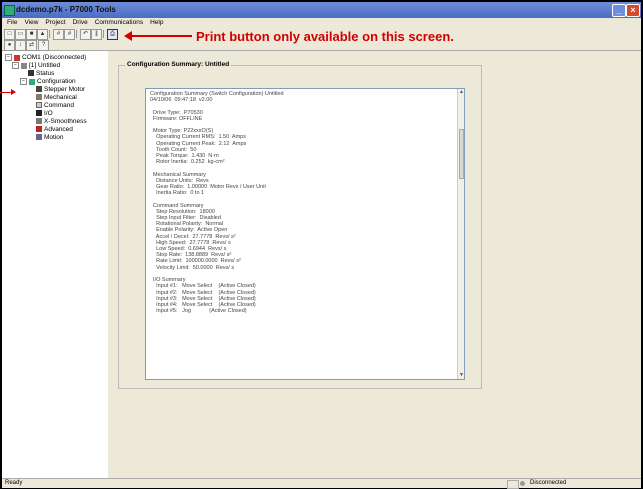 The image size is (643, 489). I want to click on menu-communications: Communications, so click(119, 23).